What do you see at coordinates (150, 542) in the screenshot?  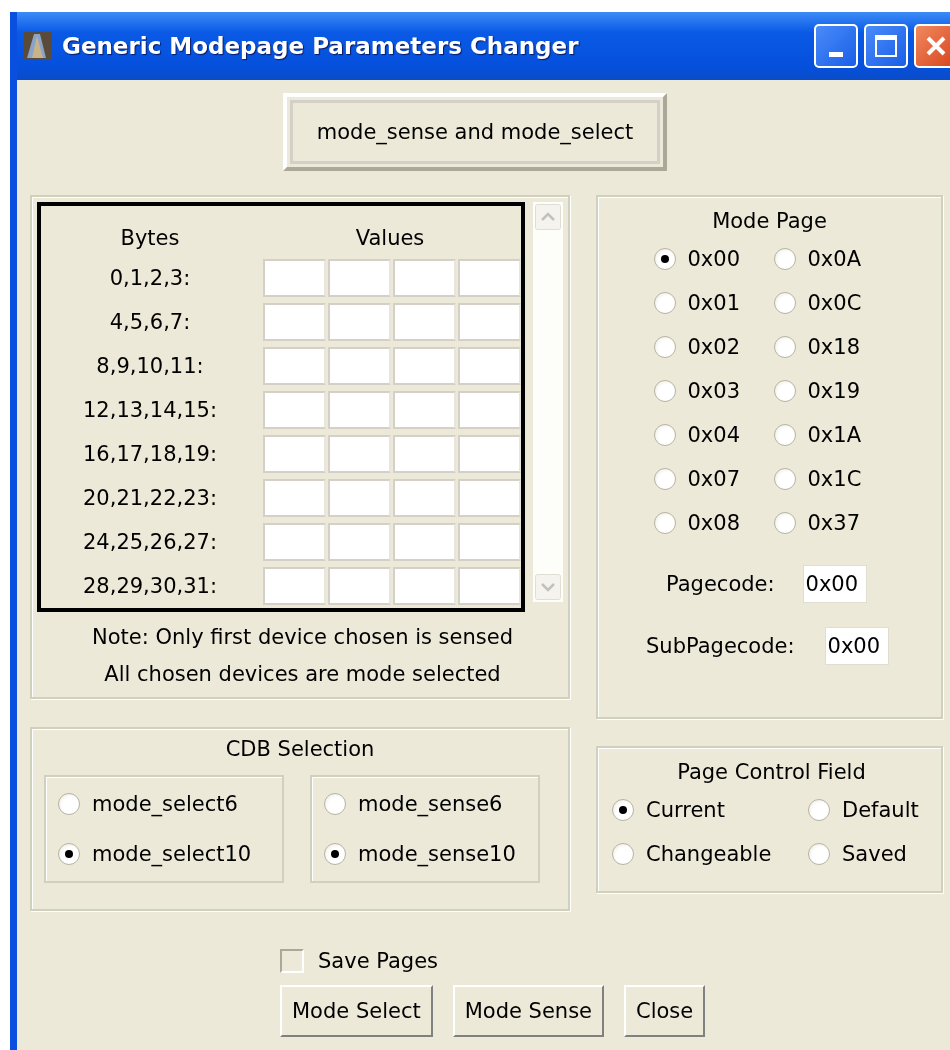 I see `bytes-label: 24,25,26,27:` at bounding box center [150, 542].